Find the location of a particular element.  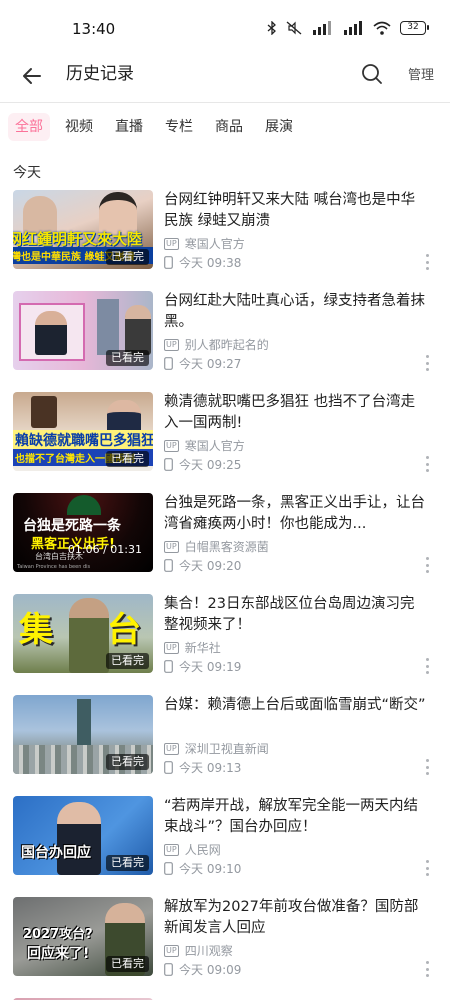

tab-live: 直播 is located at coordinates (129, 127).